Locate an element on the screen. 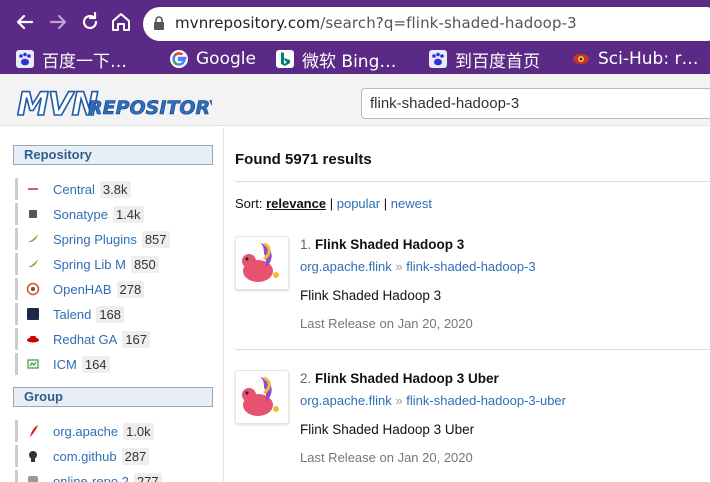 The height and width of the screenshot is (482, 710). scihub-eye-icon is located at coordinates (581, 59).